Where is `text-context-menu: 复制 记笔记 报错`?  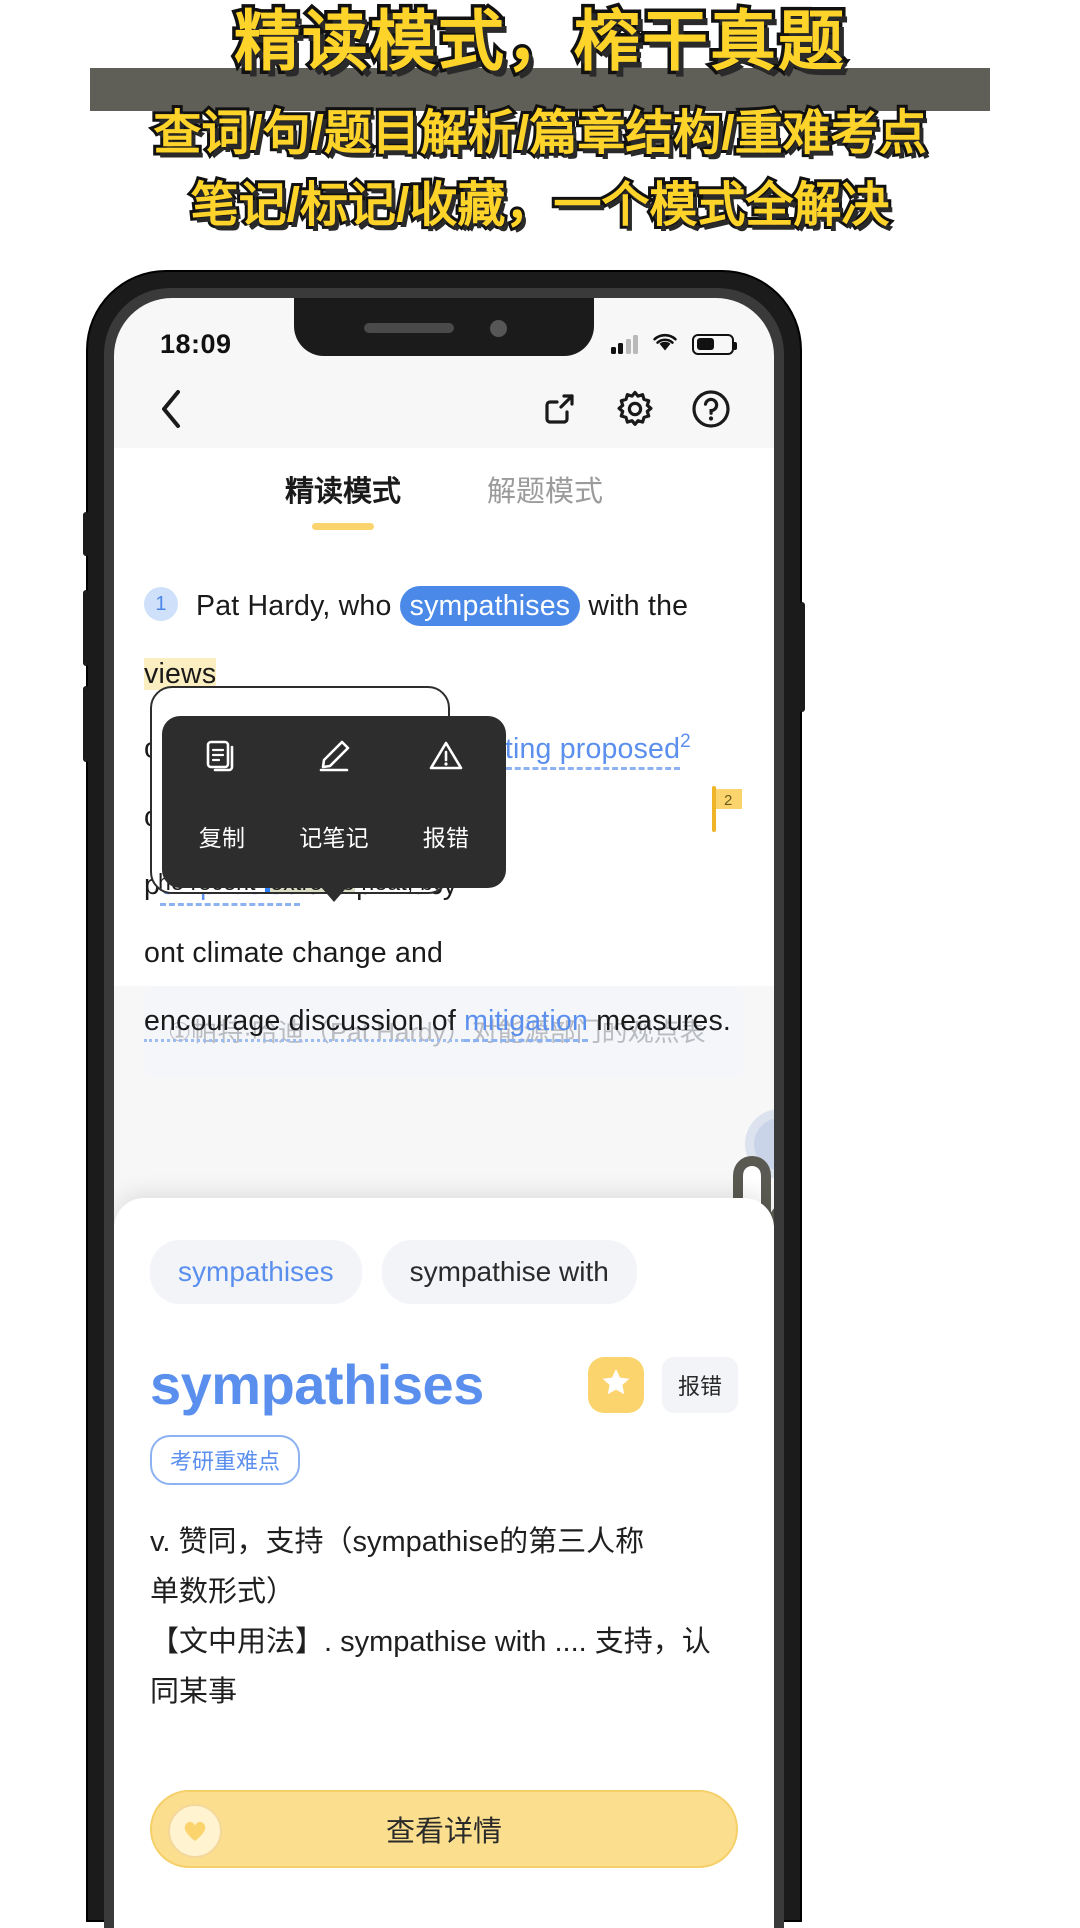 text-context-menu: 复制 记笔记 报错 is located at coordinates (334, 802).